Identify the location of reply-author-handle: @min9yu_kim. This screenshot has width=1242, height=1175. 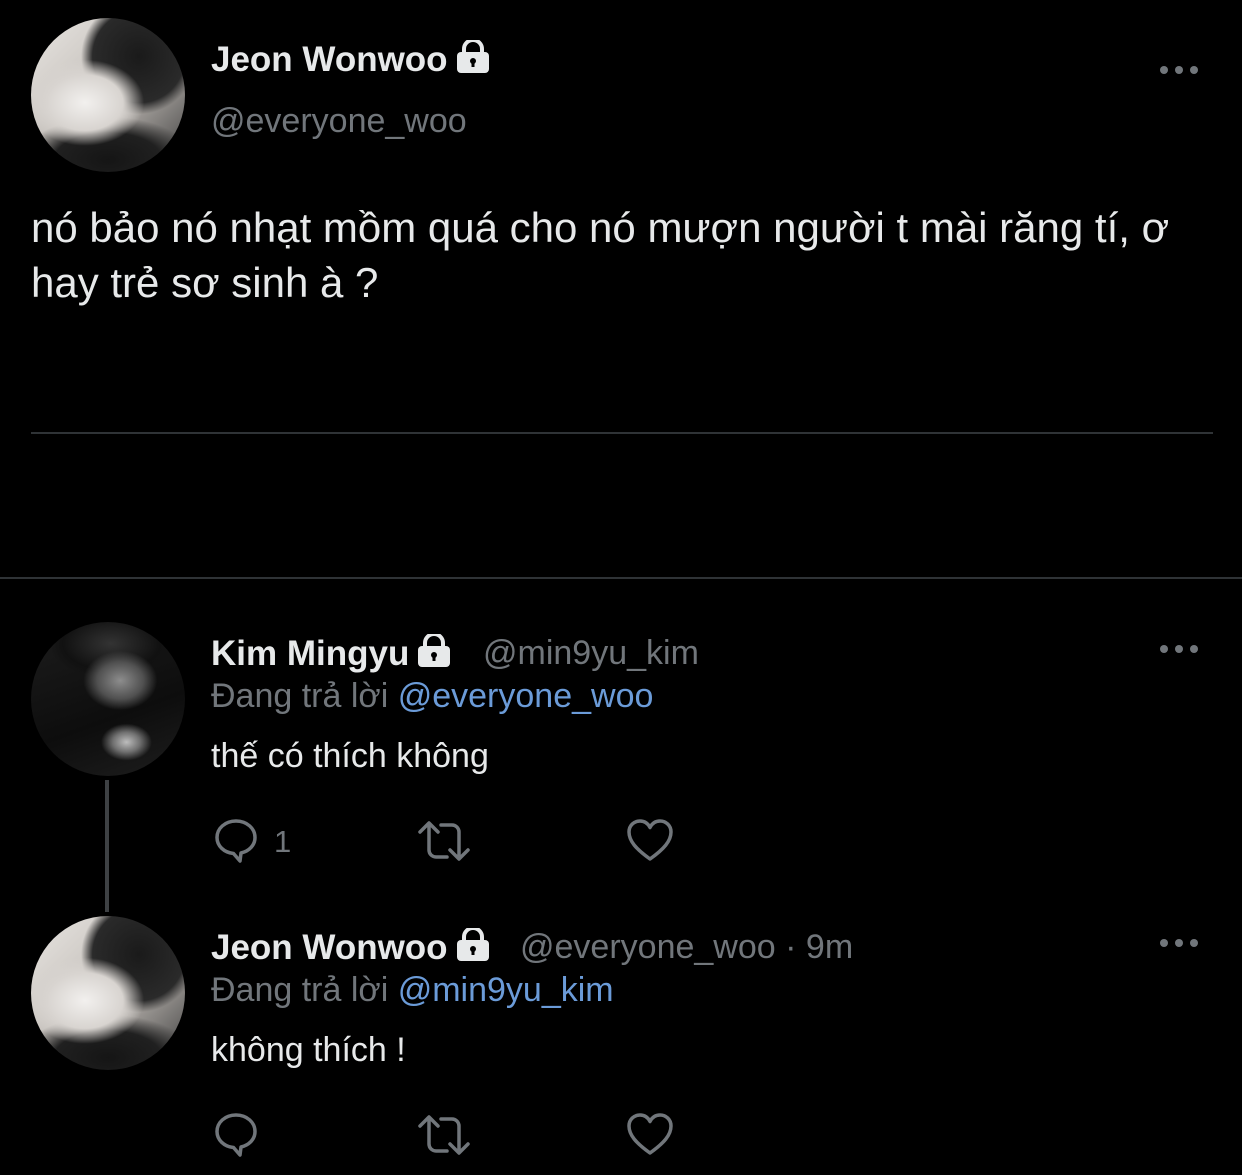
(591, 653).